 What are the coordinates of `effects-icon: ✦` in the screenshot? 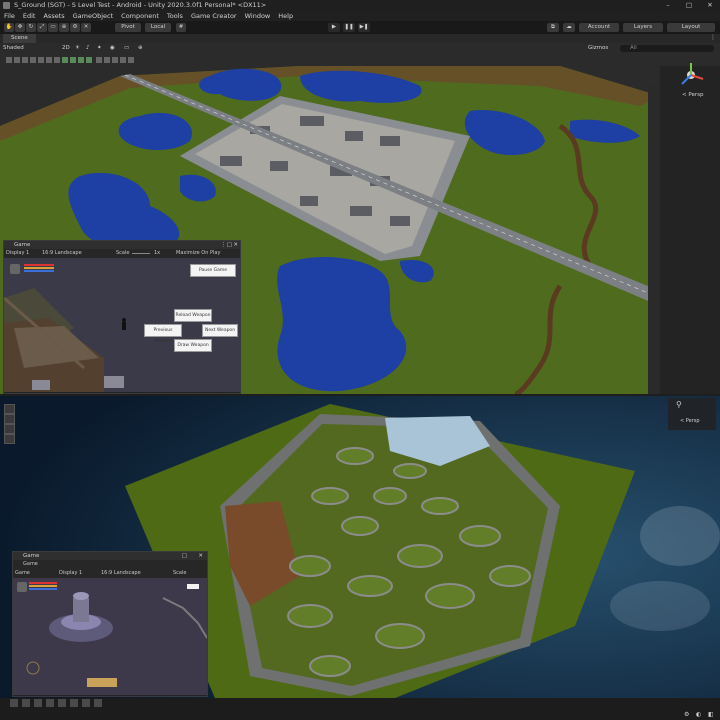 It's located at (99, 48).